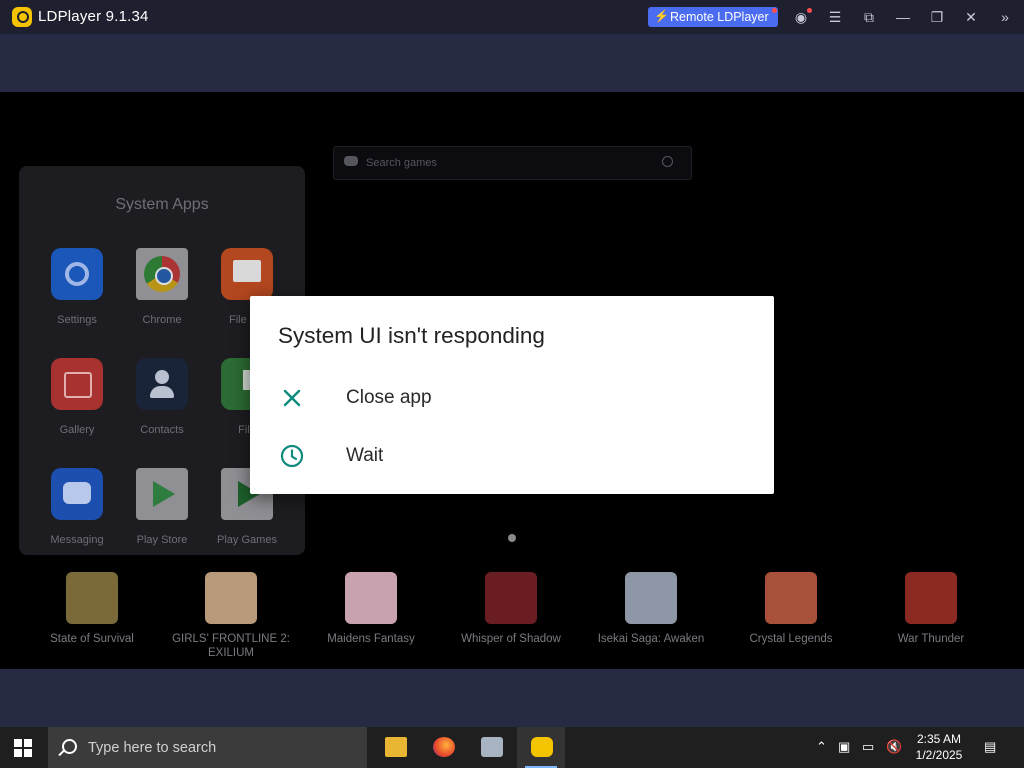 Image resolution: width=1024 pixels, height=768 pixels. I want to click on app-taskbar-button, so click(491, 747).